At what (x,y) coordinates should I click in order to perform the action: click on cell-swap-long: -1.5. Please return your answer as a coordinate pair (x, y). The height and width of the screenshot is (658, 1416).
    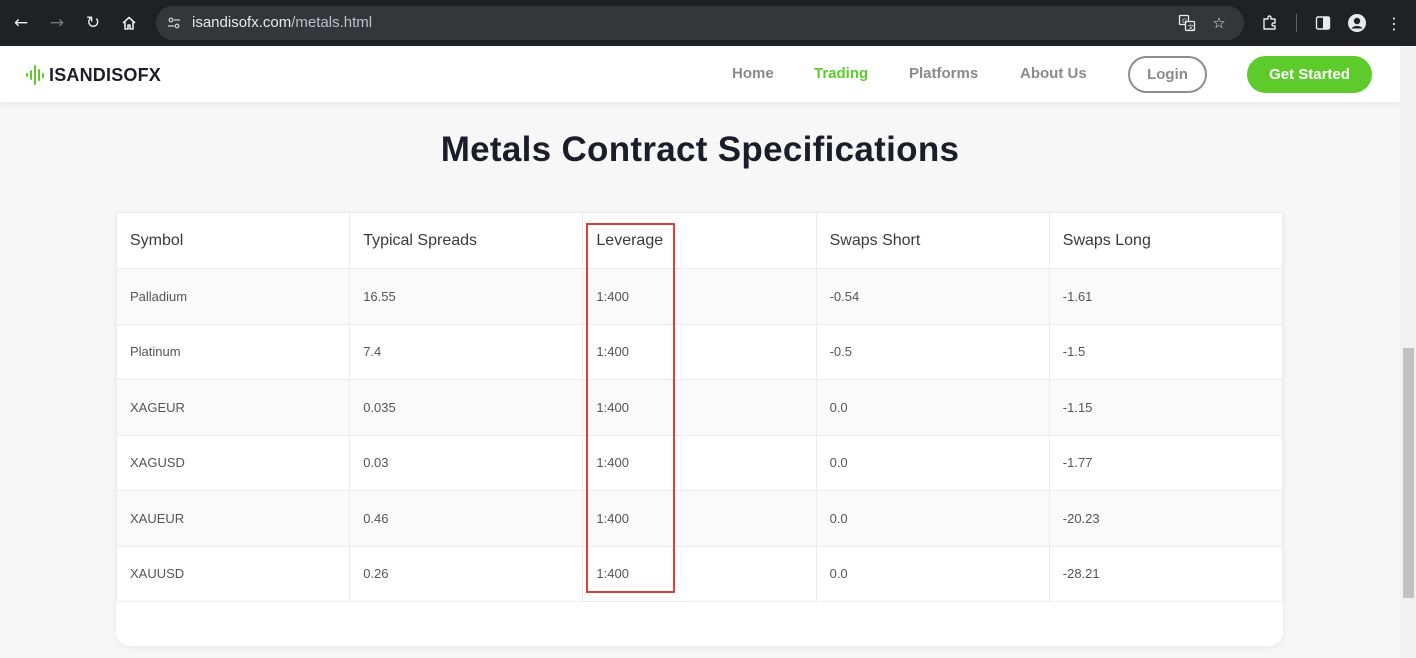
    Looking at the image, I should click on (1166, 351).